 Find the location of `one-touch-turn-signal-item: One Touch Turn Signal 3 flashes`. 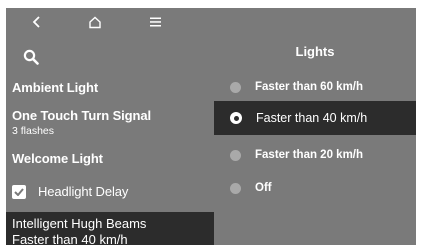

one-touch-turn-signal-item: One Touch Turn Signal 3 flashes is located at coordinates (116, 122).